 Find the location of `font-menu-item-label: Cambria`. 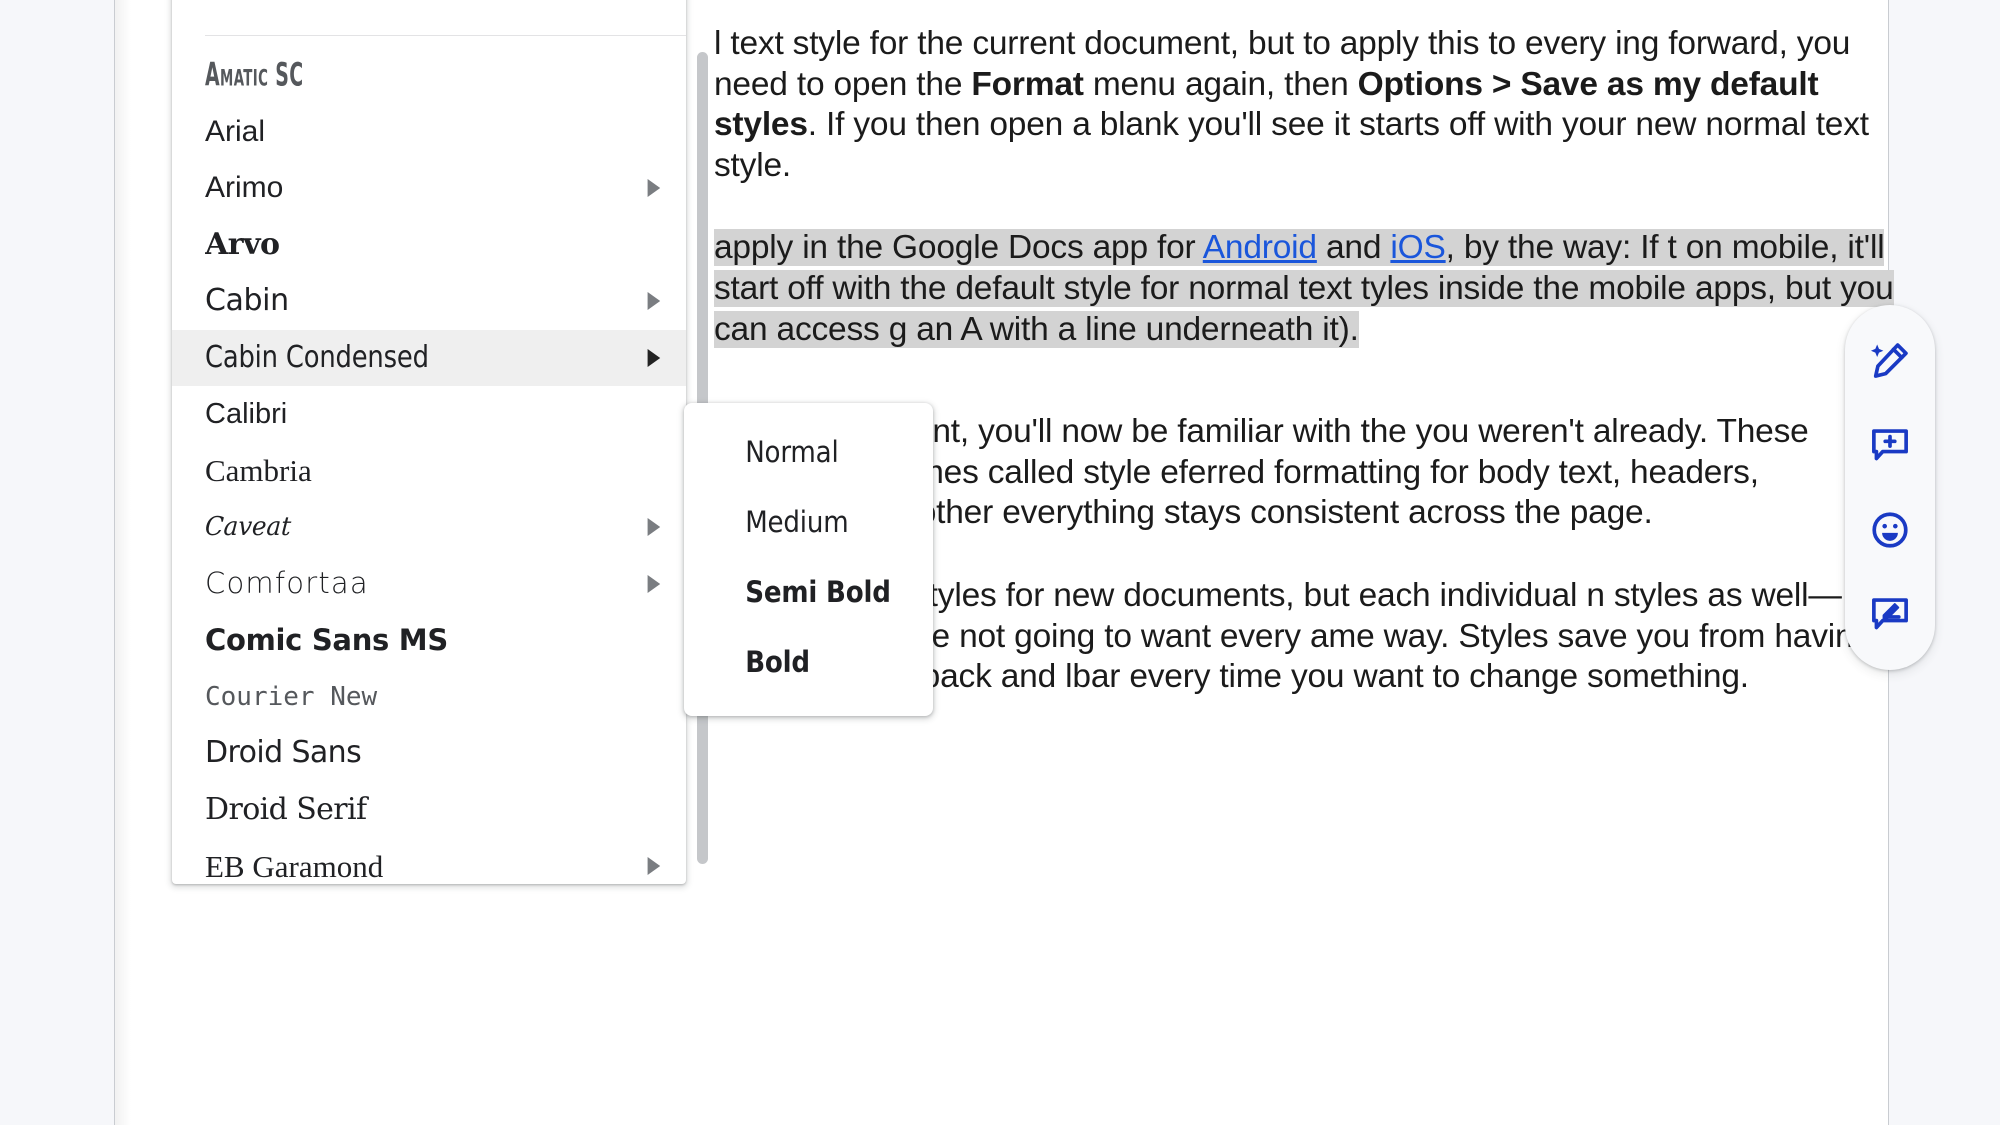

font-menu-item-label: Cambria is located at coordinates (258, 471).